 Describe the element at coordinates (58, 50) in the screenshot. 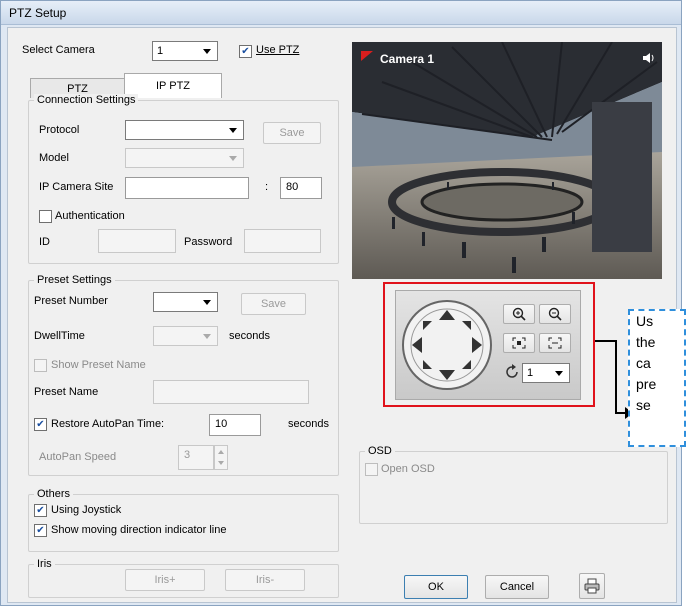

I see `select-camera-label: Select Camera` at that location.